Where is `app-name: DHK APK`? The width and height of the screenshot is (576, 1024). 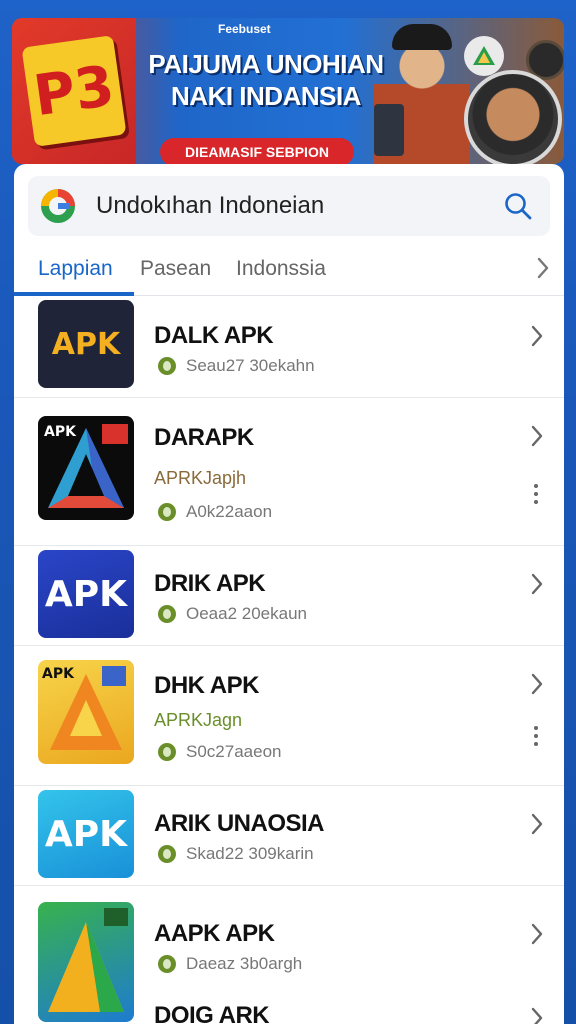
app-name: DHK APK is located at coordinates (206, 685).